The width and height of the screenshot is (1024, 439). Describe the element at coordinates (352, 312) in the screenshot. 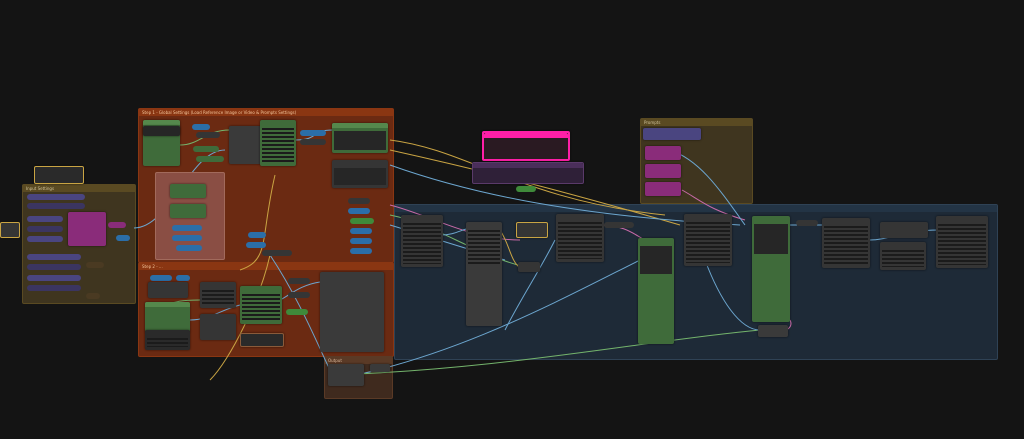

I see `preview-node` at that location.